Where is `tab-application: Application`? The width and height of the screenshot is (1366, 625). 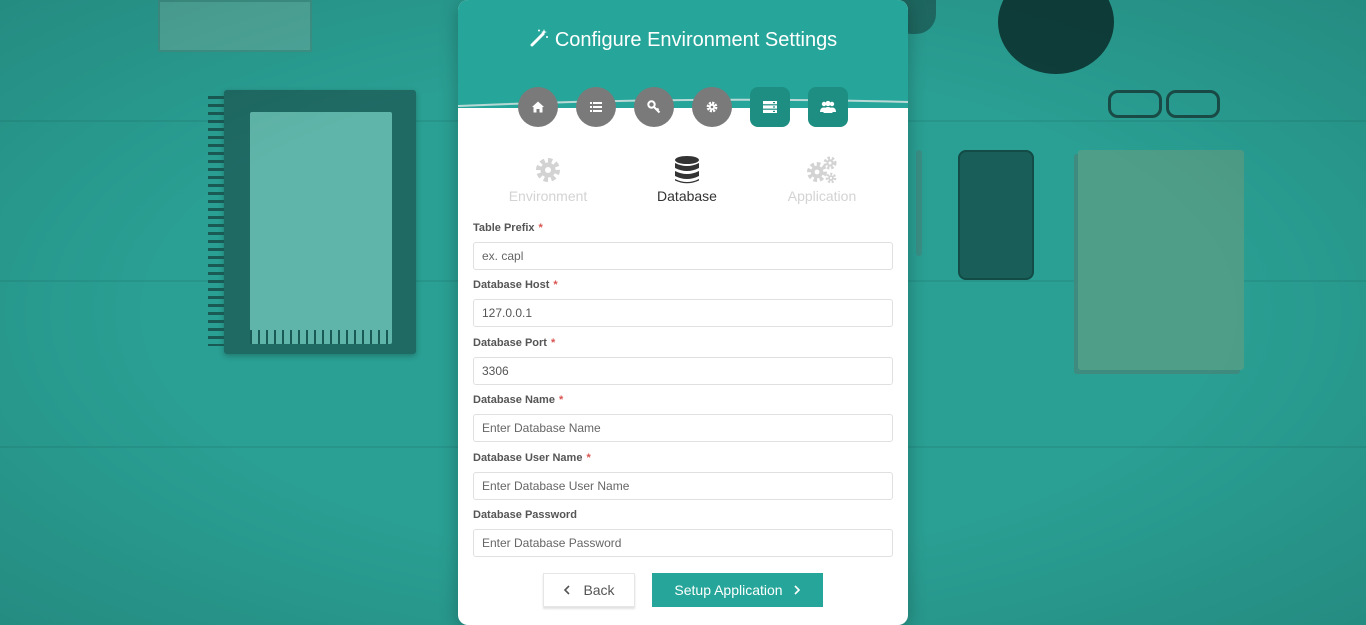 tab-application: Application is located at coordinates (822, 179).